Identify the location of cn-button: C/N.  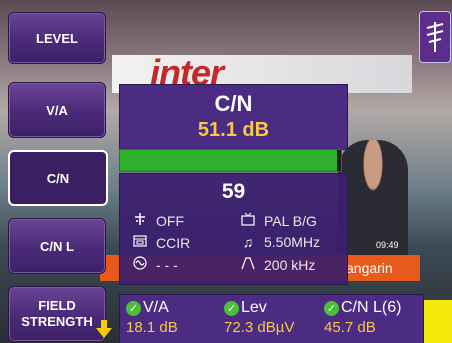
(58, 178).